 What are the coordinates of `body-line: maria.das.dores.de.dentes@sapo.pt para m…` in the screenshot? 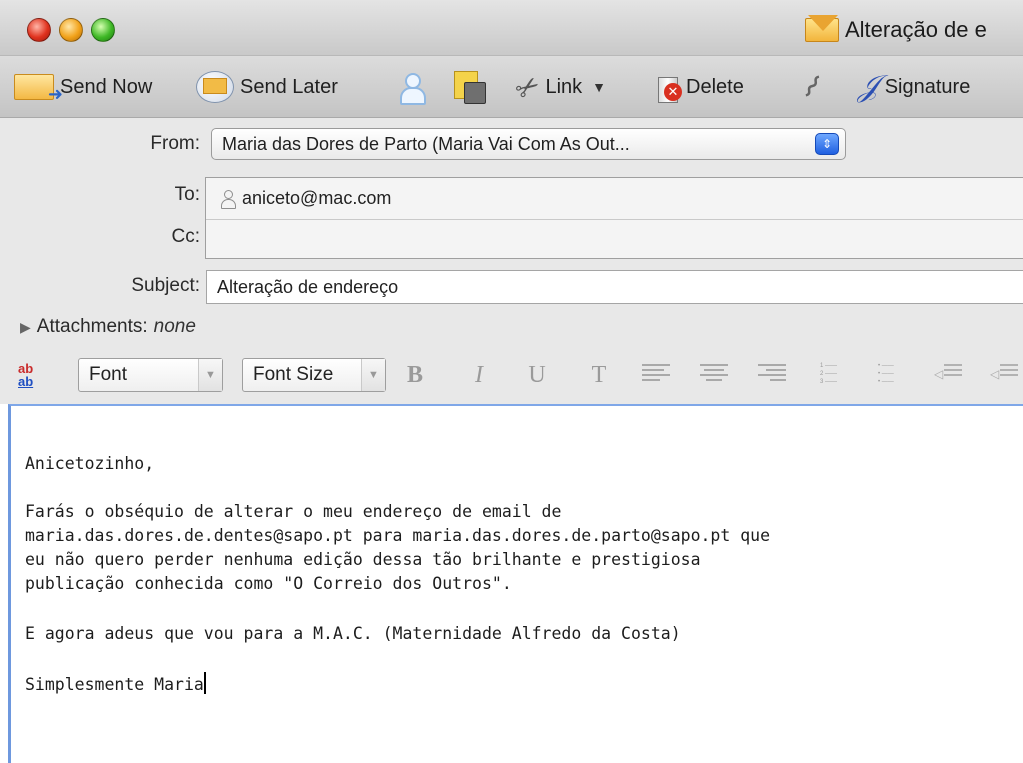 It's located at (398, 535).